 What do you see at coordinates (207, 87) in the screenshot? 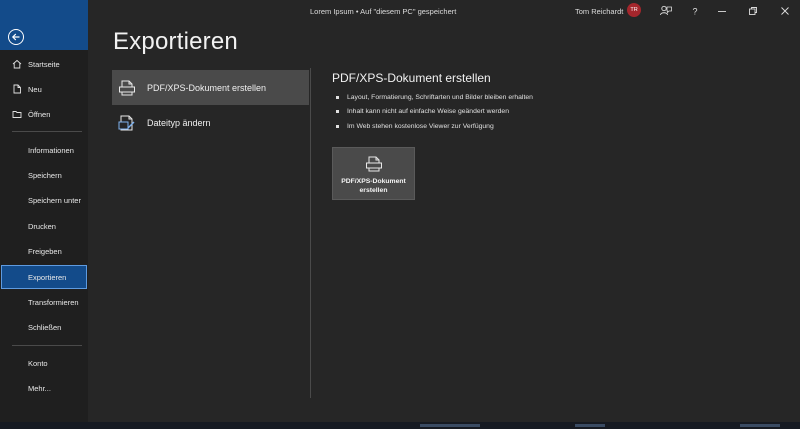
I see `option-label: PDF/XPS-Dokument erstellen` at bounding box center [207, 87].